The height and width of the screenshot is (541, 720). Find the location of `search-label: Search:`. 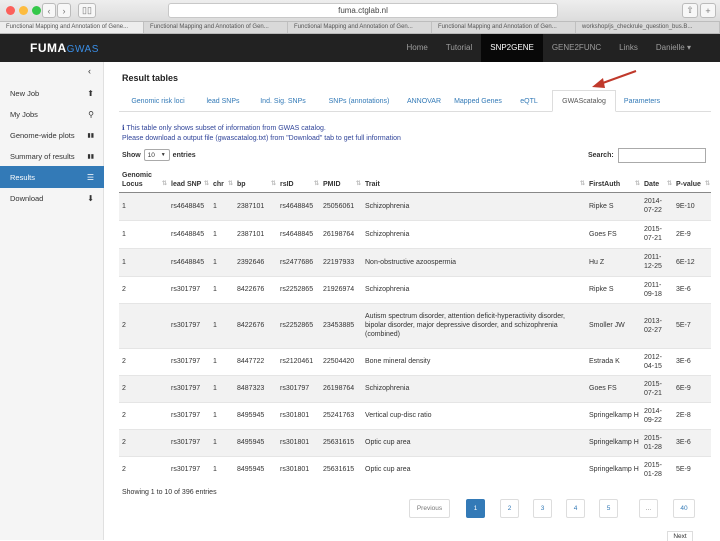

search-label: Search: is located at coordinates (601, 155).